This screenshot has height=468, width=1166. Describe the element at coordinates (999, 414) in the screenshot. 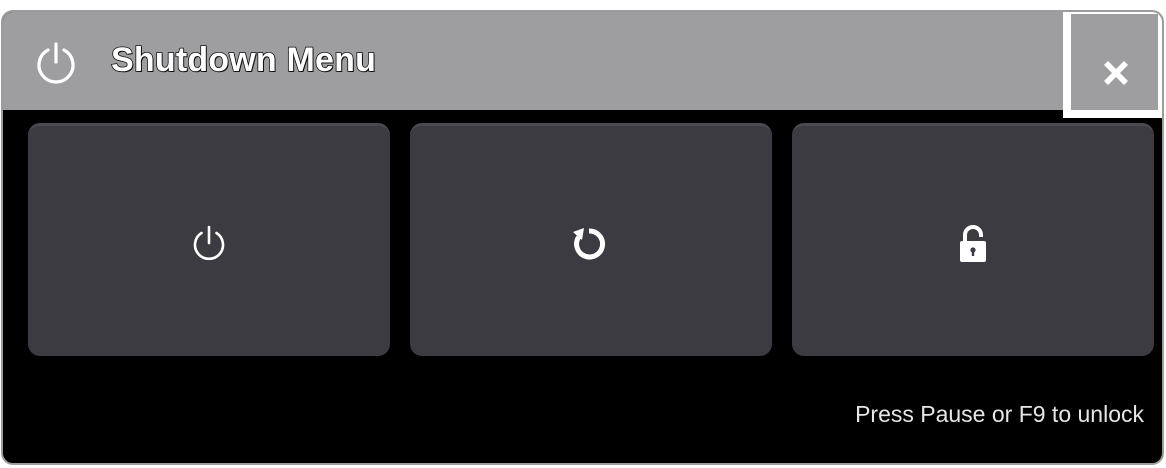

I see `unlock-hint: Press Pause or F9 to unlock` at that location.